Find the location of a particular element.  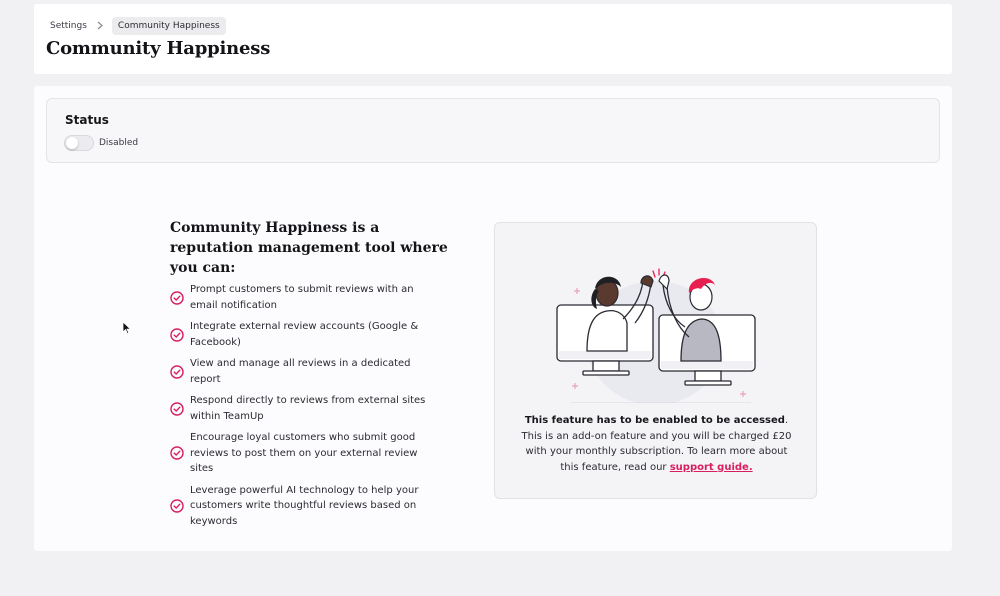

status-toggle is located at coordinates (79, 143).